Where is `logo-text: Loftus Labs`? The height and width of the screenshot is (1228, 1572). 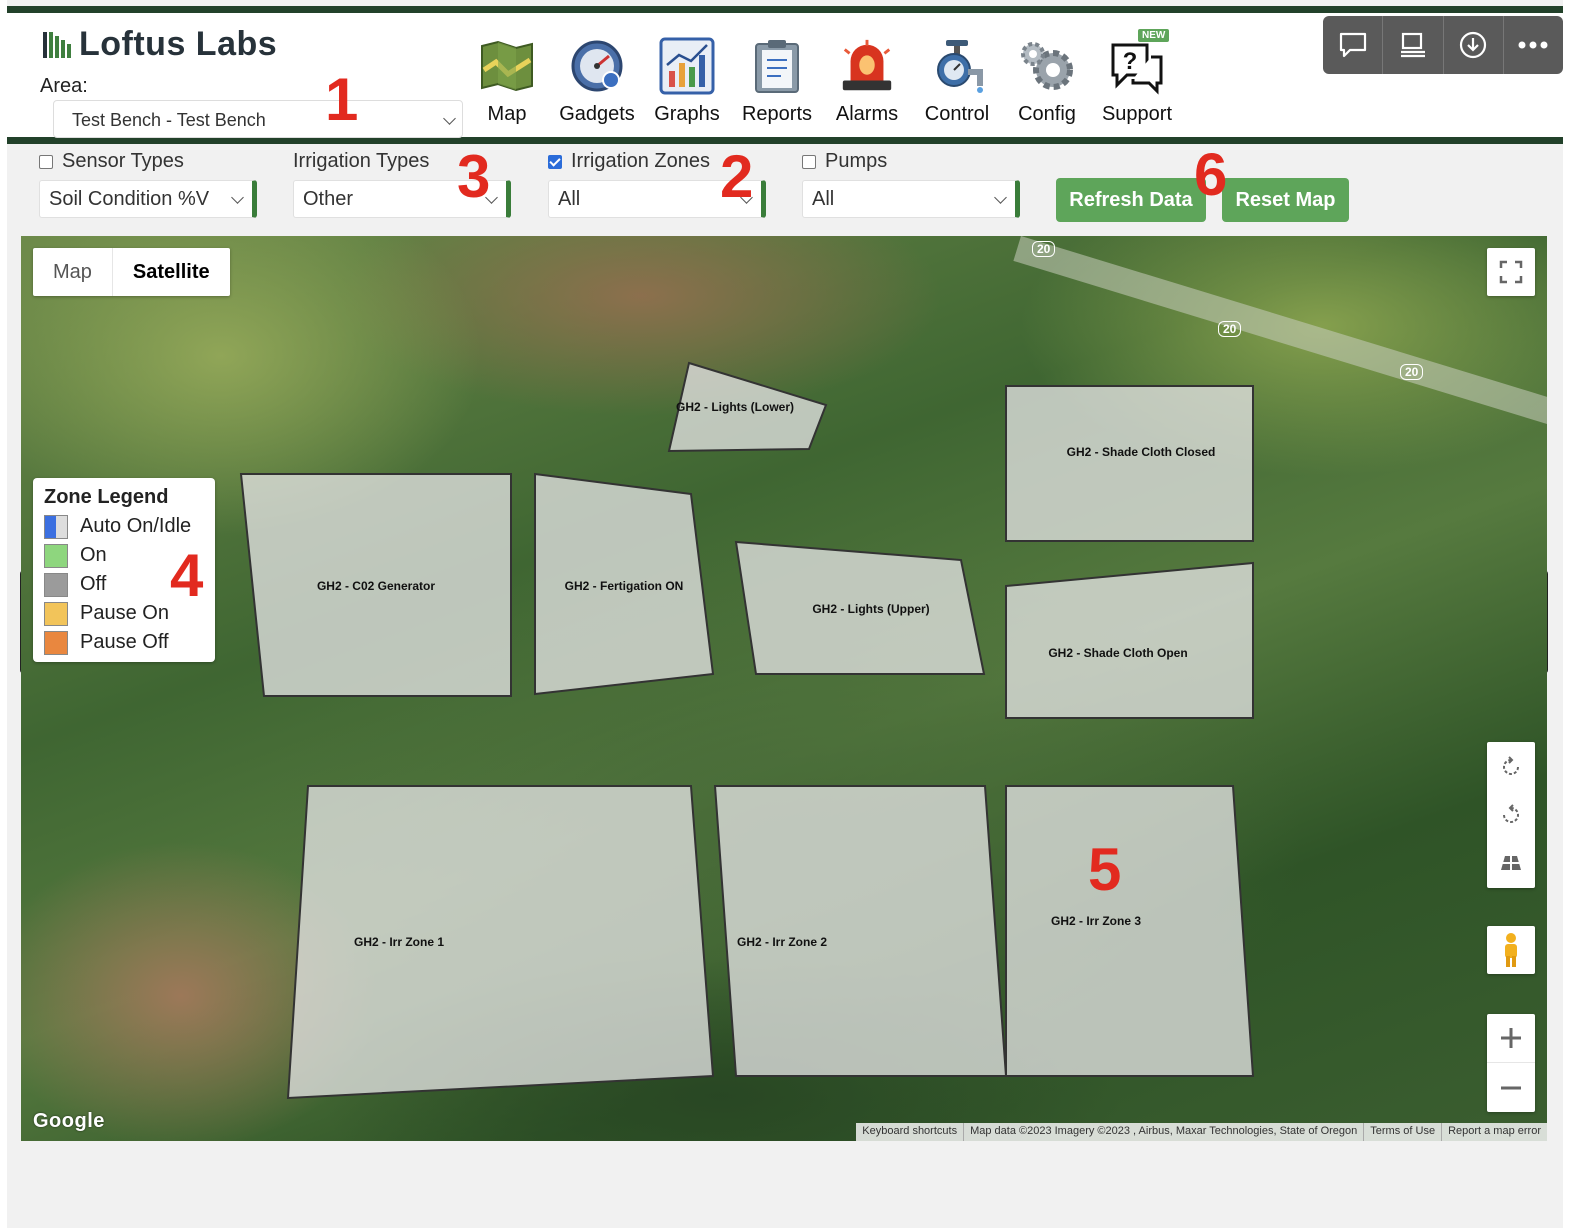
logo-text: Loftus Labs is located at coordinates (178, 44).